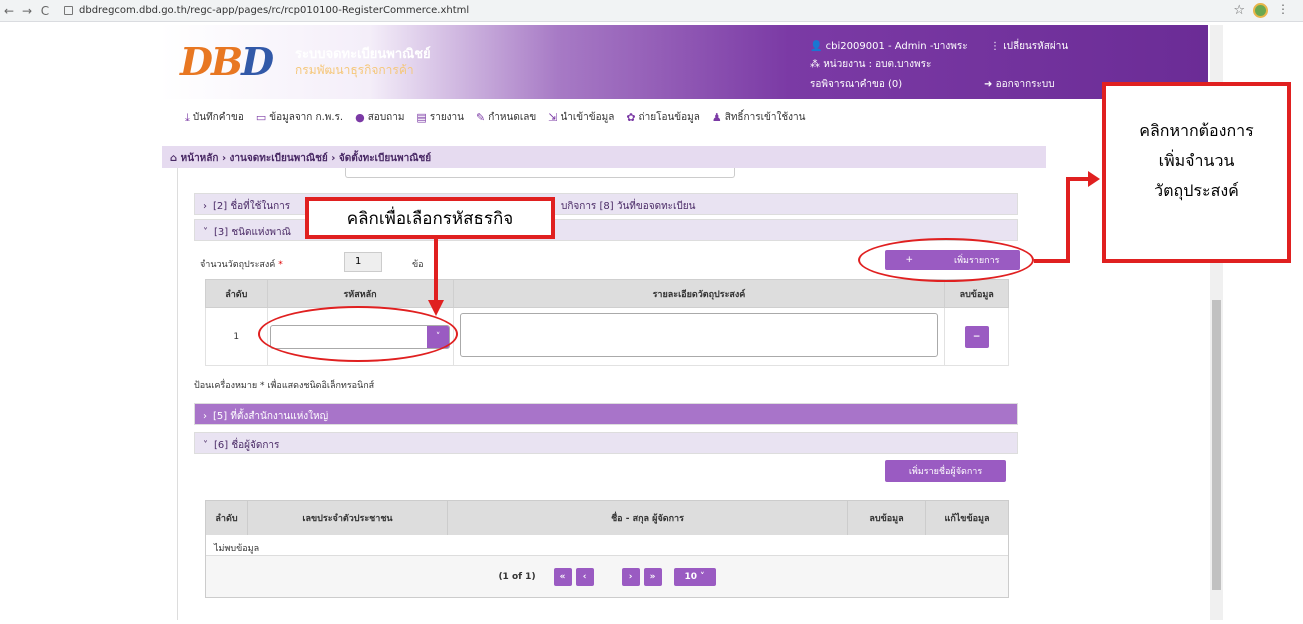 The height and width of the screenshot is (624, 1303). Describe the element at coordinates (1196, 172) in the screenshot. I see `annotation-add-hint: คลิกหากต้องการ เพิ่มจำนวน วัตถุประสงค์` at that location.